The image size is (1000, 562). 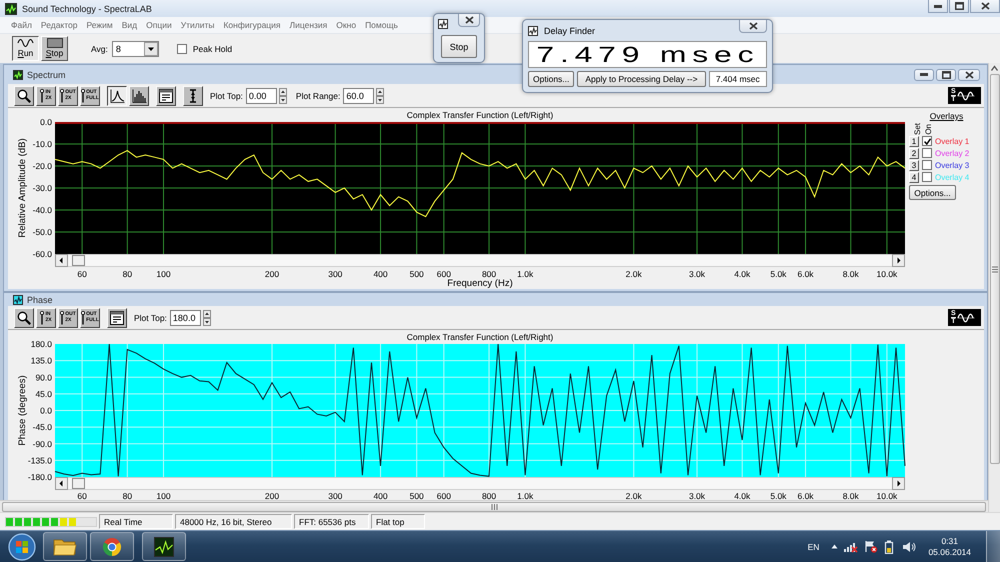 I want to click on menu-item: Помощь, so click(x=381, y=25).